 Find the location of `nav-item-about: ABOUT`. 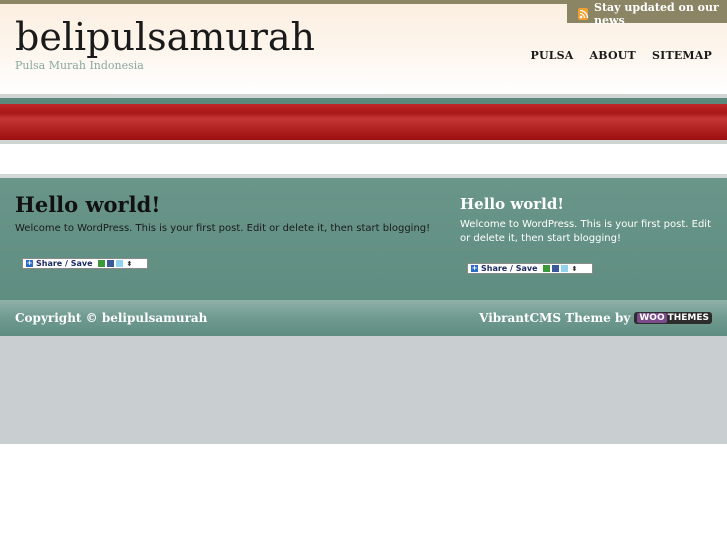

nav-item-about: ABOUT is located at coordinates (613, 55).